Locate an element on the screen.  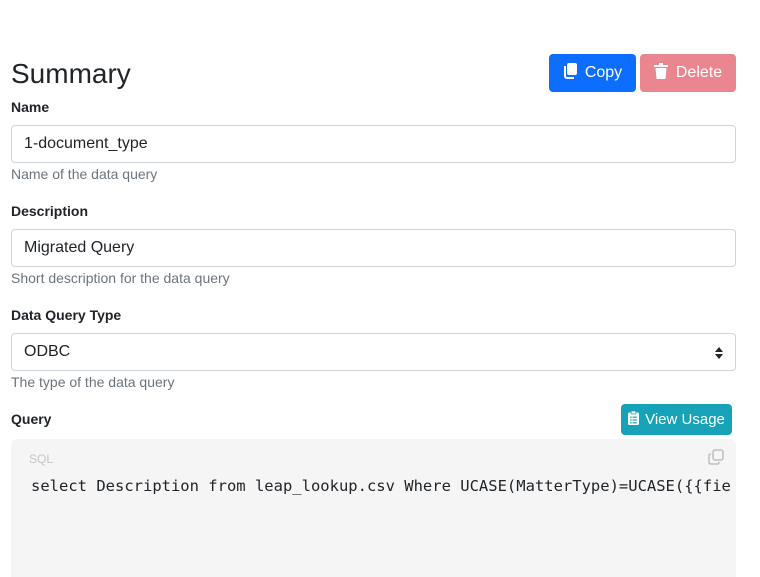
description-field: Migrated Query is located at coordinates (373, 248).